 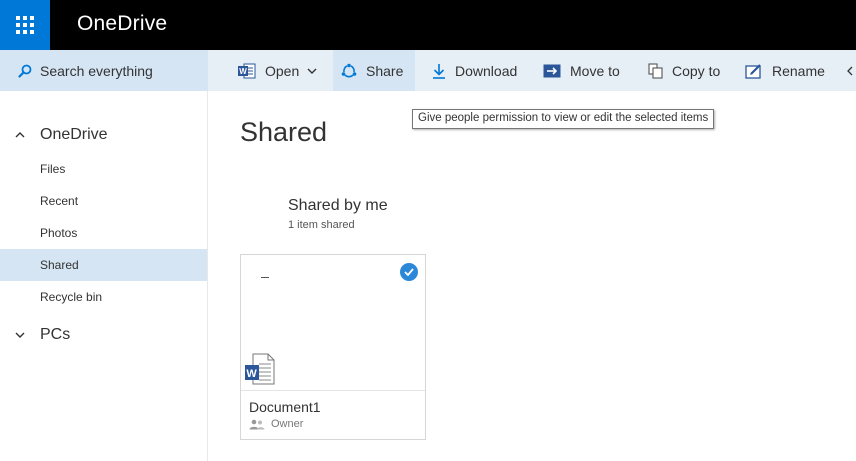 What do you see at coordinates (409, 272) in the screenshot?
I see `selected-check-icon` at bounding box center [409, 272].